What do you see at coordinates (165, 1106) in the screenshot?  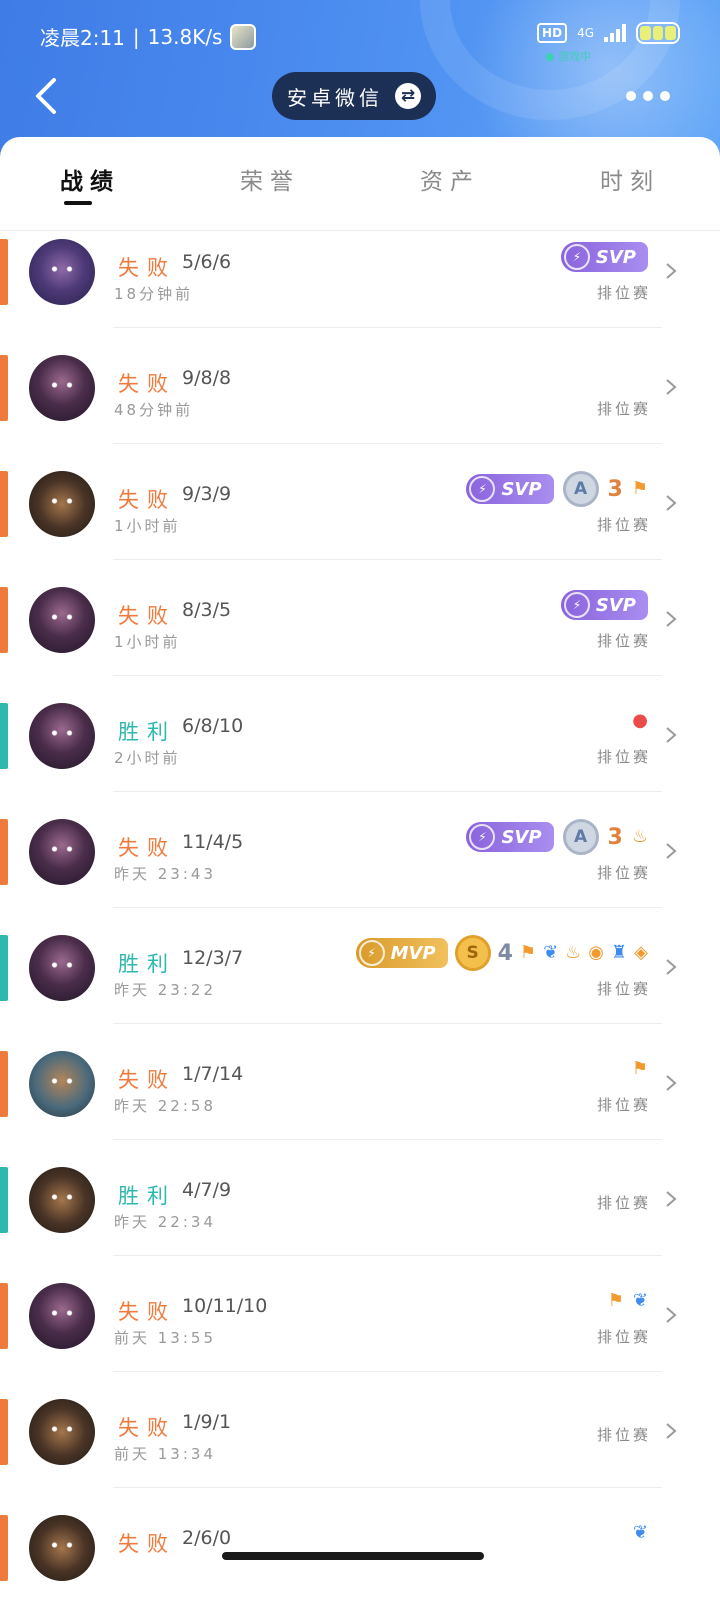 I see `match-time: 昨天 22:58` at bounding box center [165, 1106].